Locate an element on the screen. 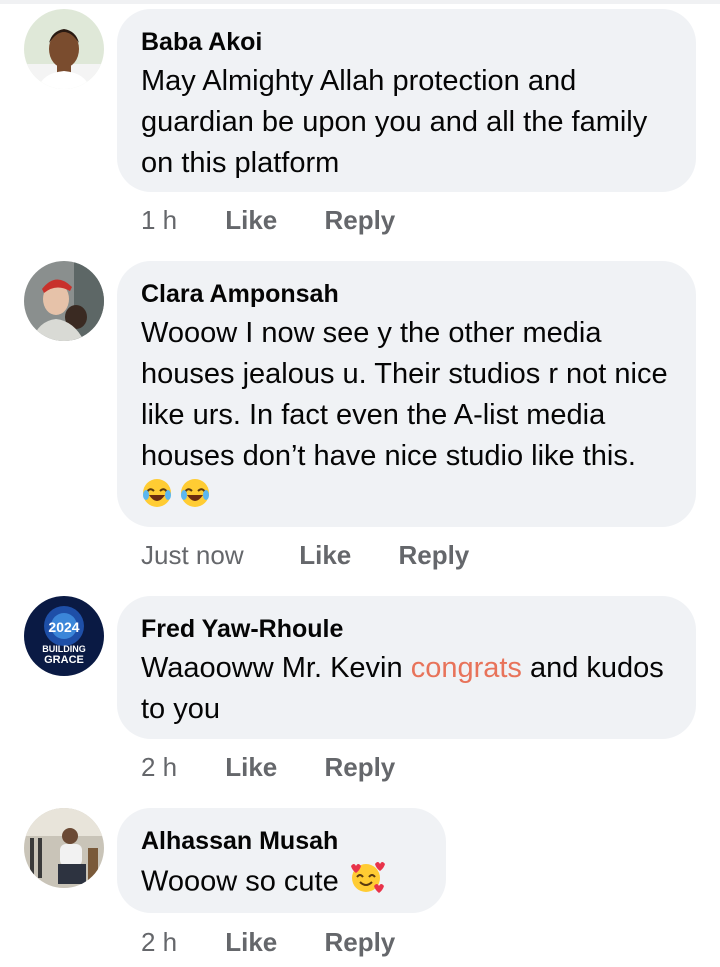 The height and width of the screenshot is (967, 720). avatar-year-text: 2024 is located at coordinates (63, 627).